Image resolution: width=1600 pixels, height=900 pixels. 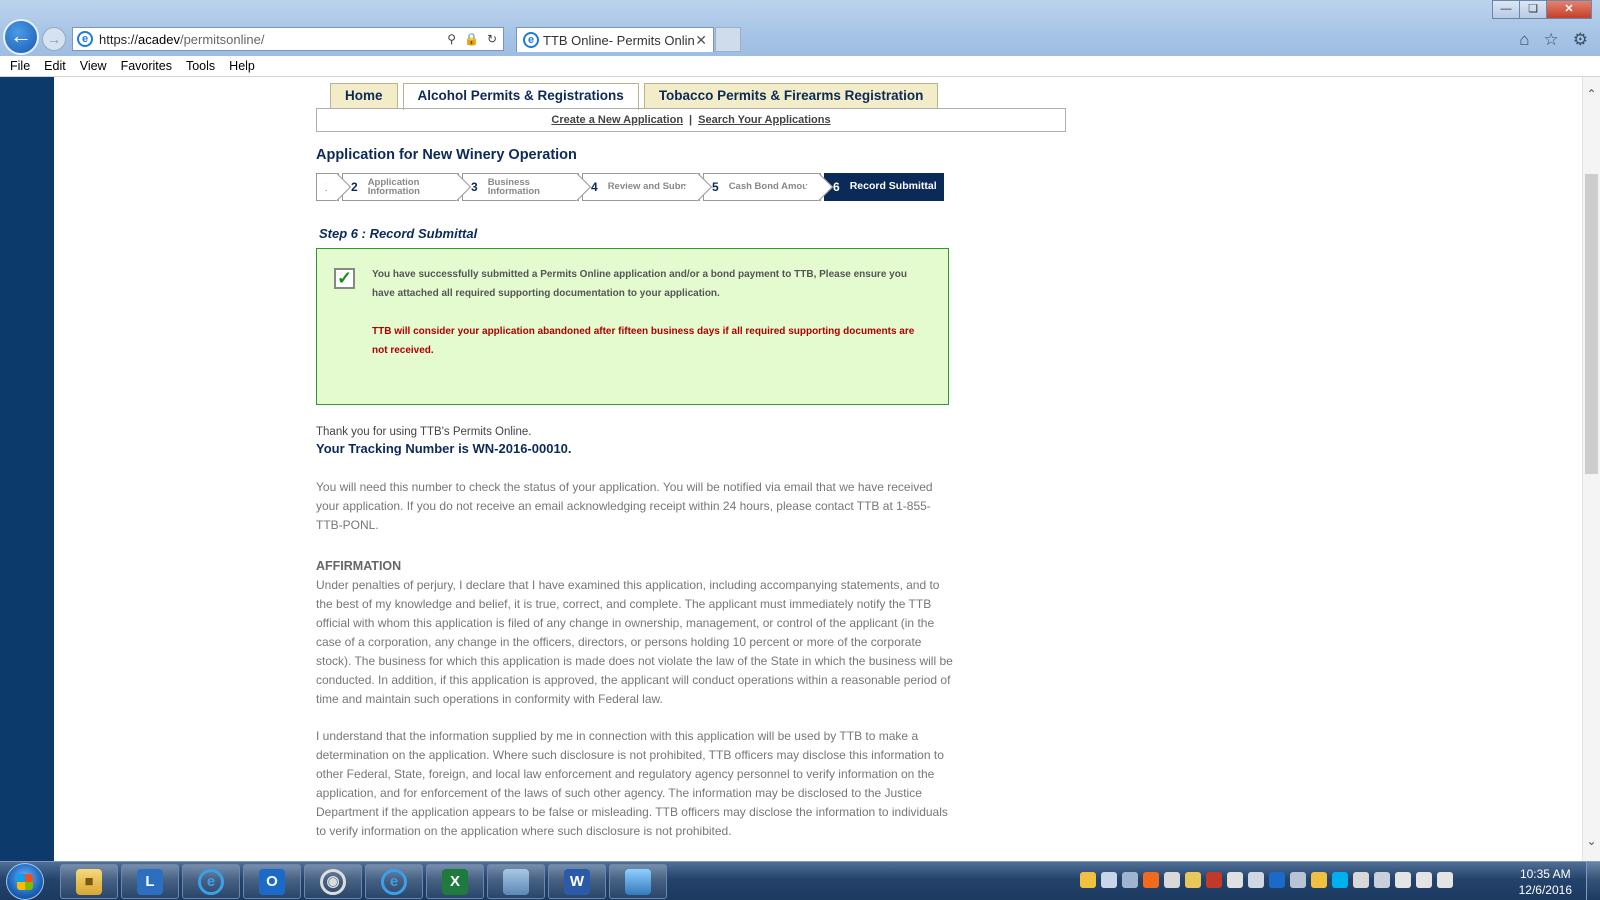 I want to click on browser-tab: e TTB Online- Permits Online... ✕, so click(x=615, y=39).